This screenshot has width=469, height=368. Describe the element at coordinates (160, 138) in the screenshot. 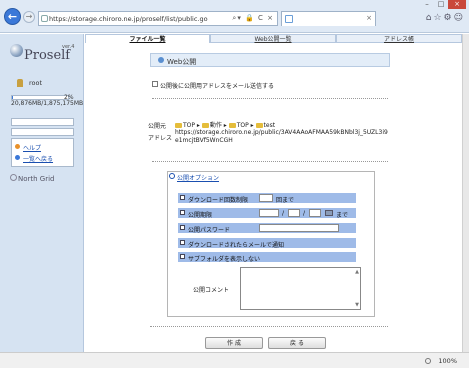

I see `address-label: アドレス` at that location.